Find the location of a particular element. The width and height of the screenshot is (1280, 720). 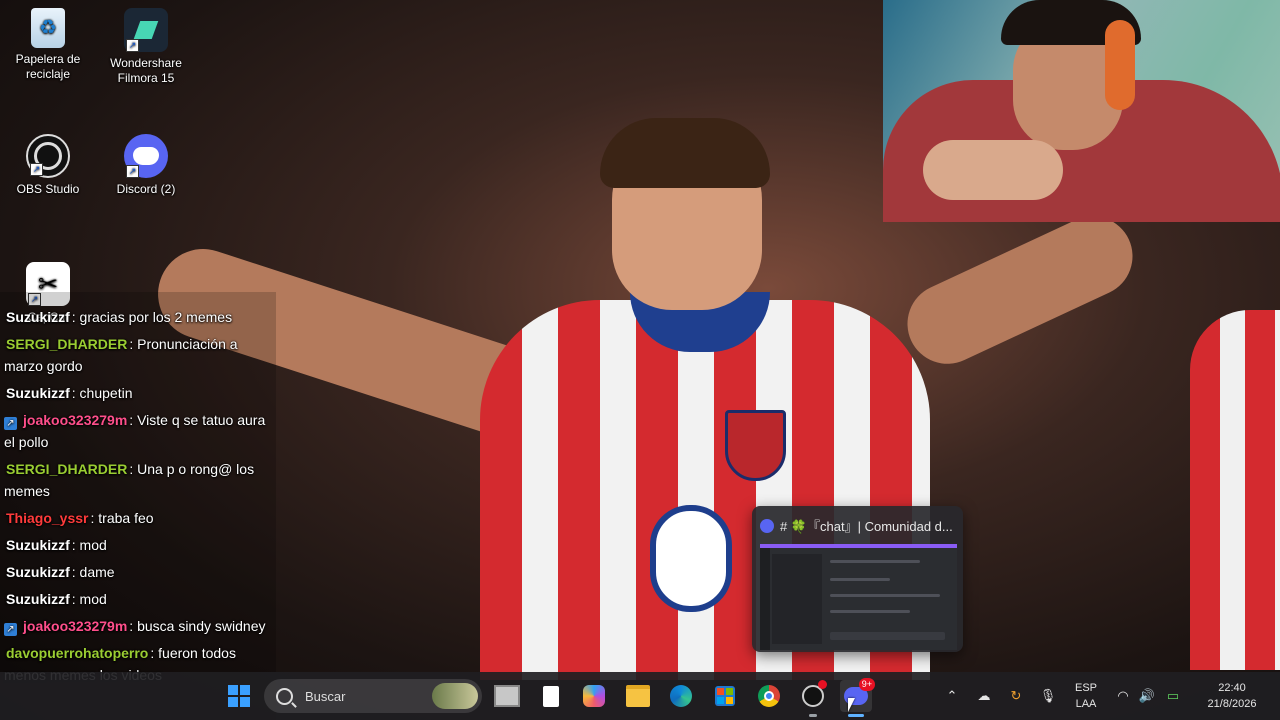

show-hidden-icons-button: ⌃ is located at coordinates (952, 696).